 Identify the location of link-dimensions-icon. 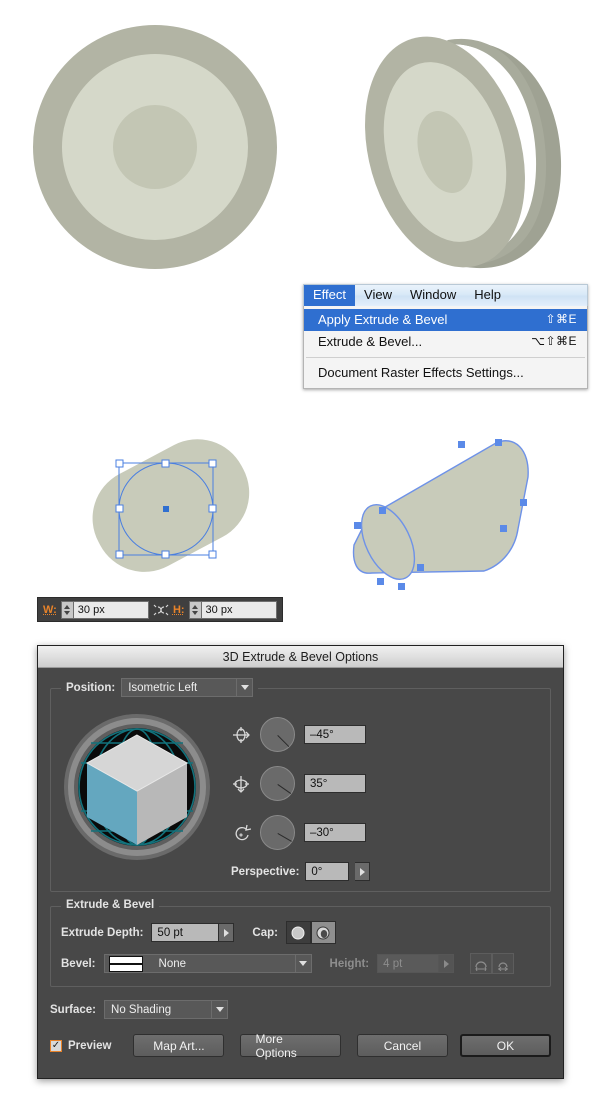
(161, 610).